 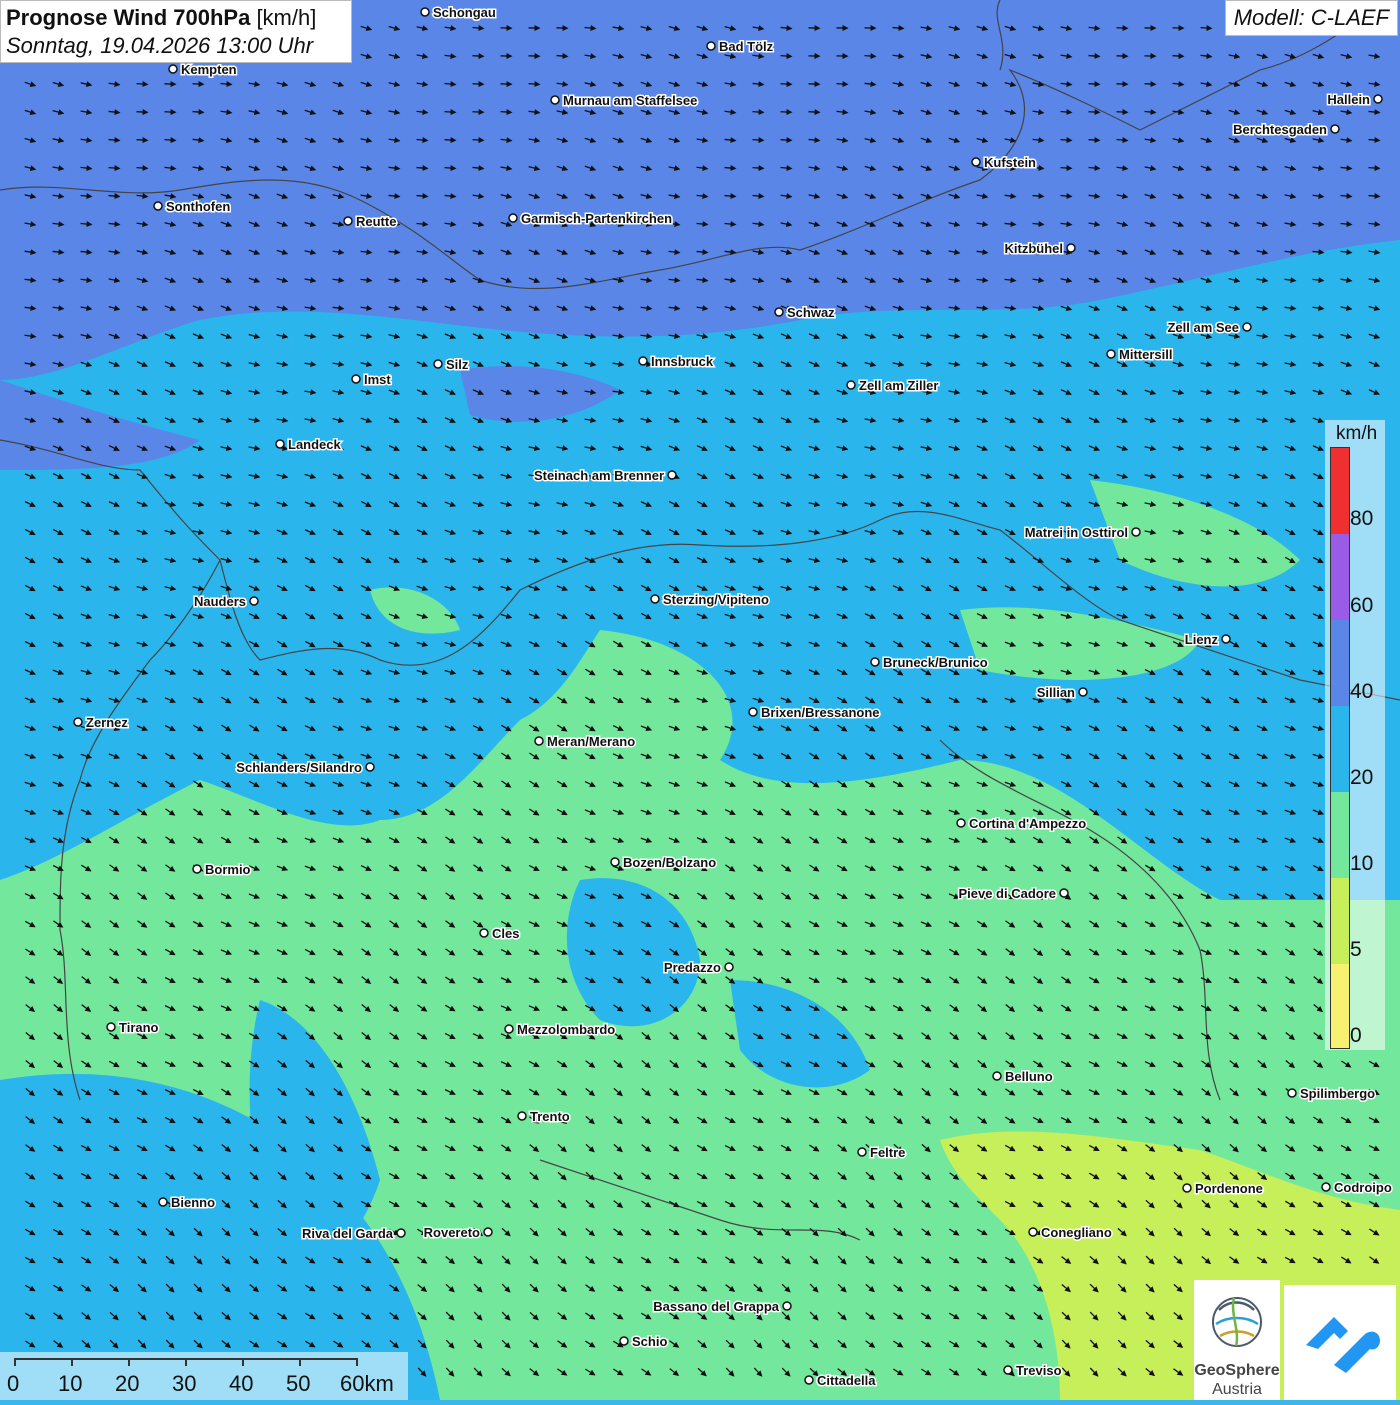 What do you see at coordinates (107, 722) in the screenshot?
I see `city-label: Zernez` at bounding box center [107, 722].